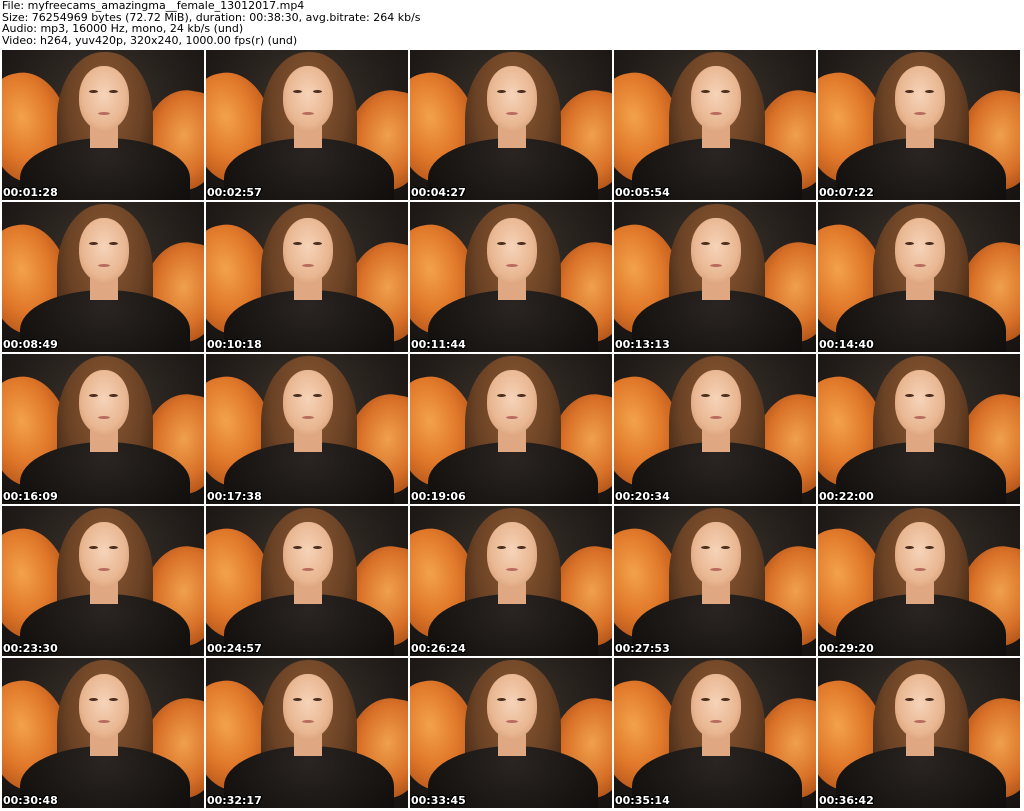 This screenshot has height=811, width=1024. What do you see at coordinates (307, 429) in the screenshot?
I see `video-thumbnail: 00:17:38` at bounding box center [307, 429].